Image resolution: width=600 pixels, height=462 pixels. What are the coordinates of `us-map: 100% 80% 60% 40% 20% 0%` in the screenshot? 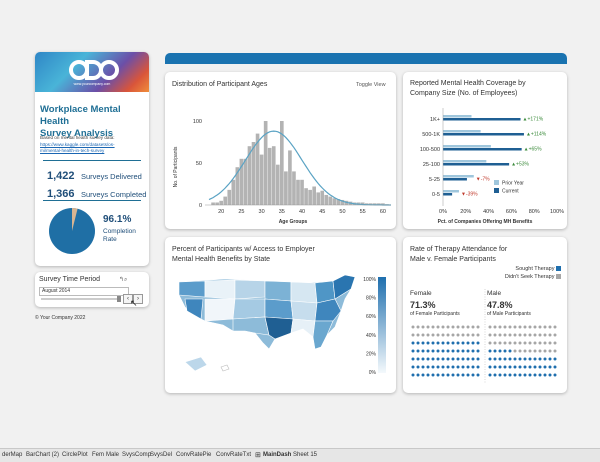 It's located at (282, 325).